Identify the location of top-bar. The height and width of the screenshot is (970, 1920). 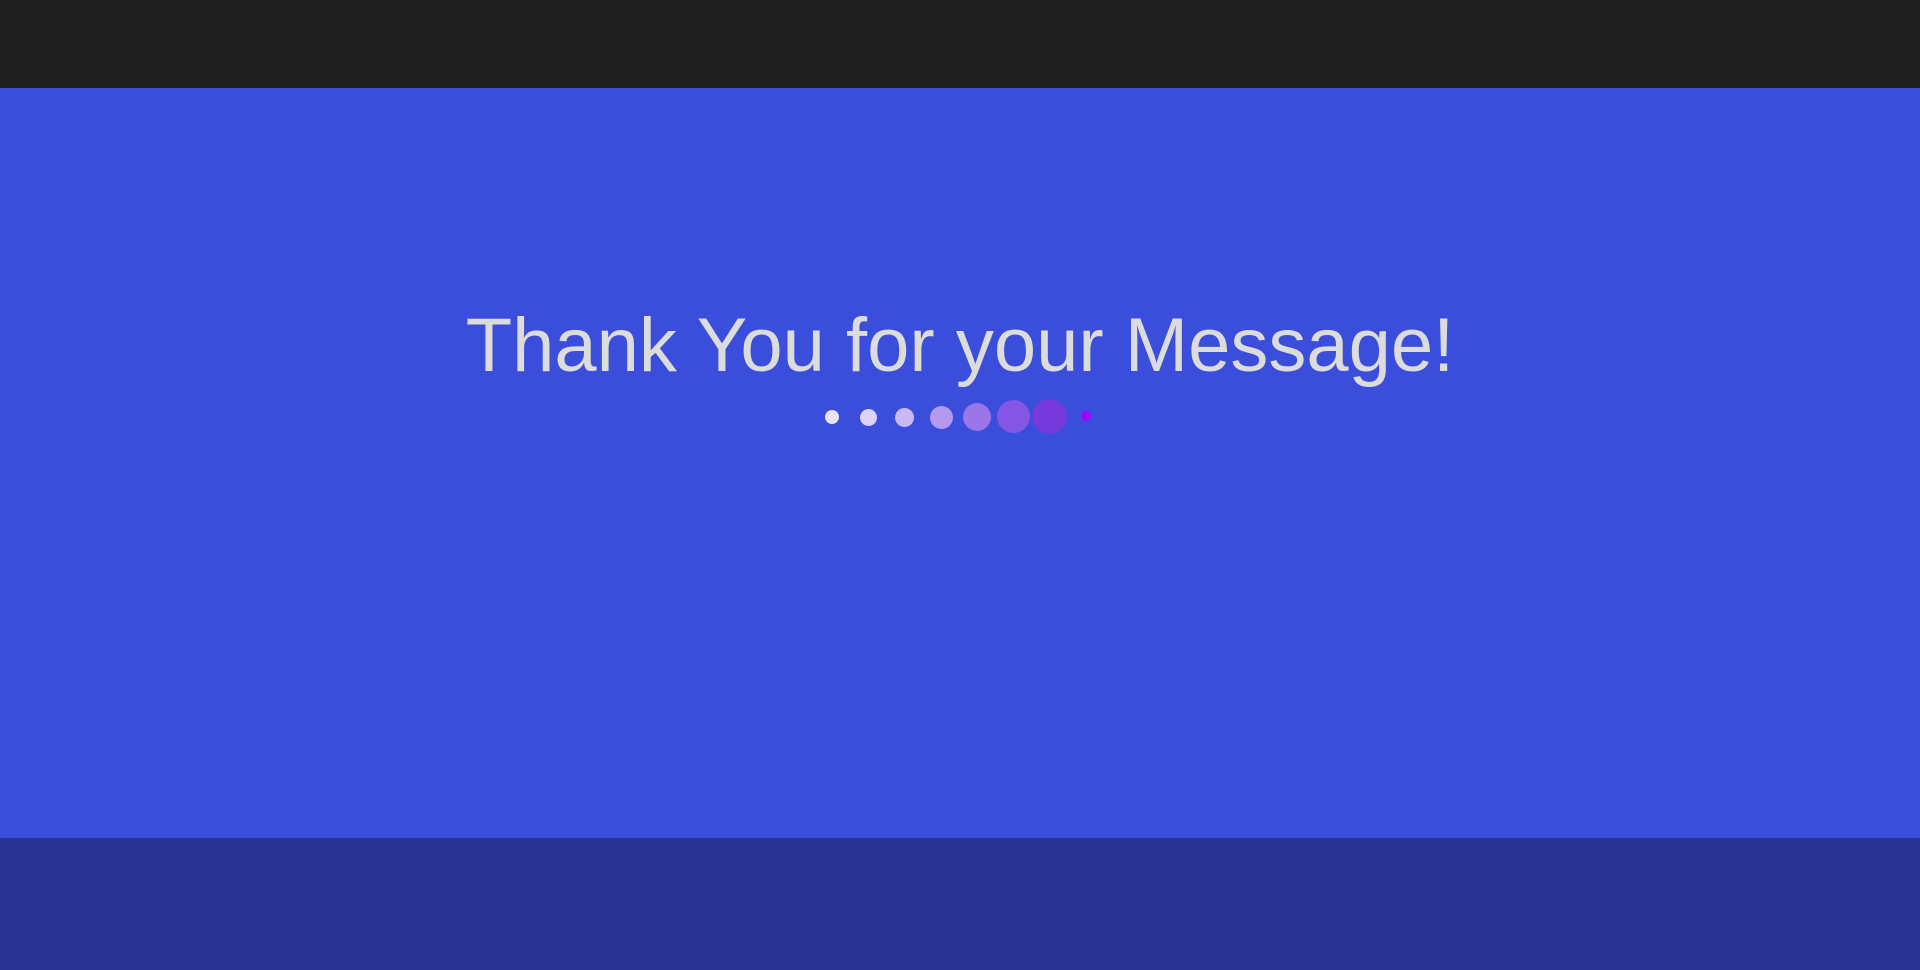
(960, 44).